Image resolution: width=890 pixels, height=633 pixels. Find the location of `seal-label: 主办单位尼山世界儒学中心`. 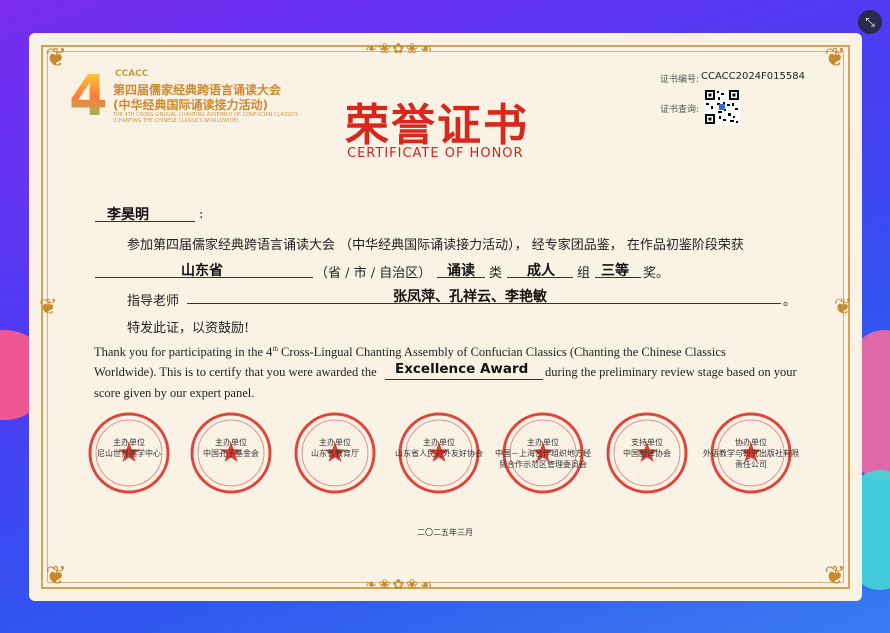

seal-label: 主办单位尼山世界儒学中心 is located at coordinates (129, 448).